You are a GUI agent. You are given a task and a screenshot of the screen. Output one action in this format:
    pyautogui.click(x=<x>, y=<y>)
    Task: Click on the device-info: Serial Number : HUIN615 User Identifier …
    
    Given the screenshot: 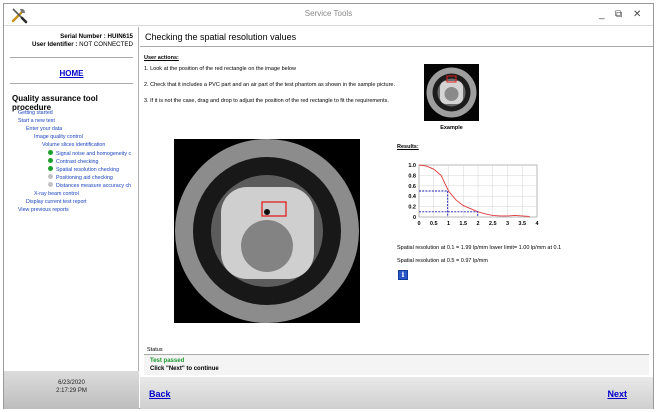 What is the action you would take?
    pyautogui.click(x=71, y=41)
    